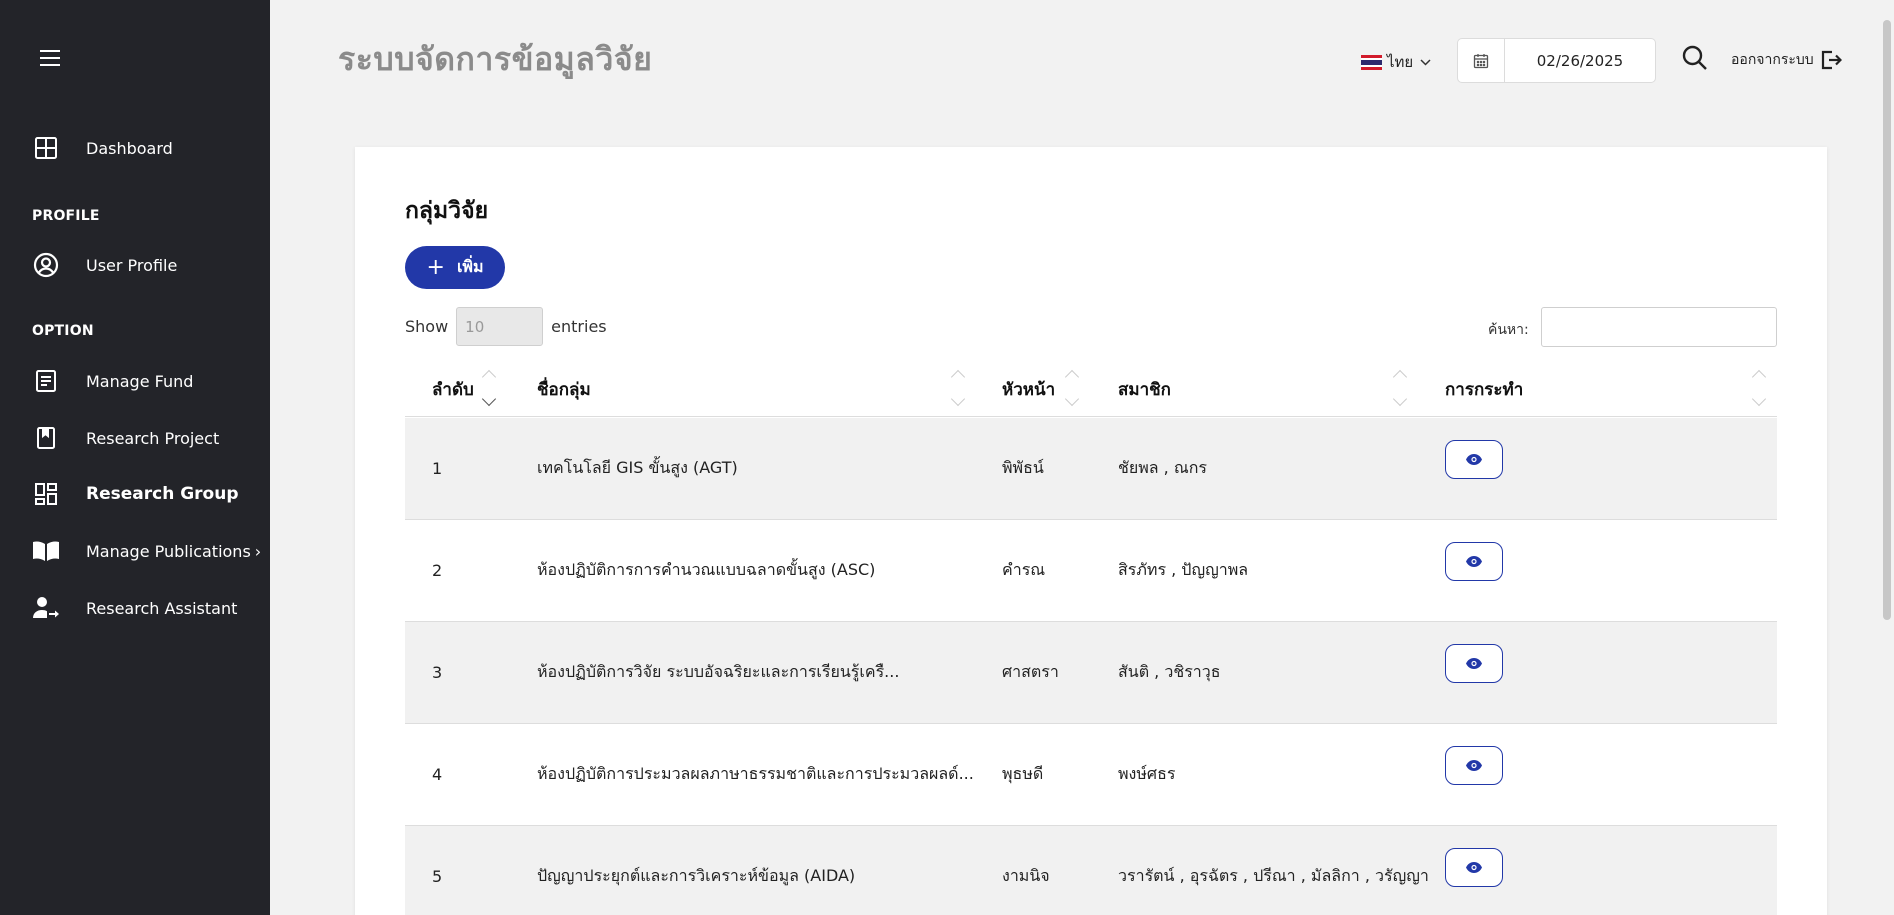  I want to click on sidebar-item-label: Research Assistant, so click(162, 608).